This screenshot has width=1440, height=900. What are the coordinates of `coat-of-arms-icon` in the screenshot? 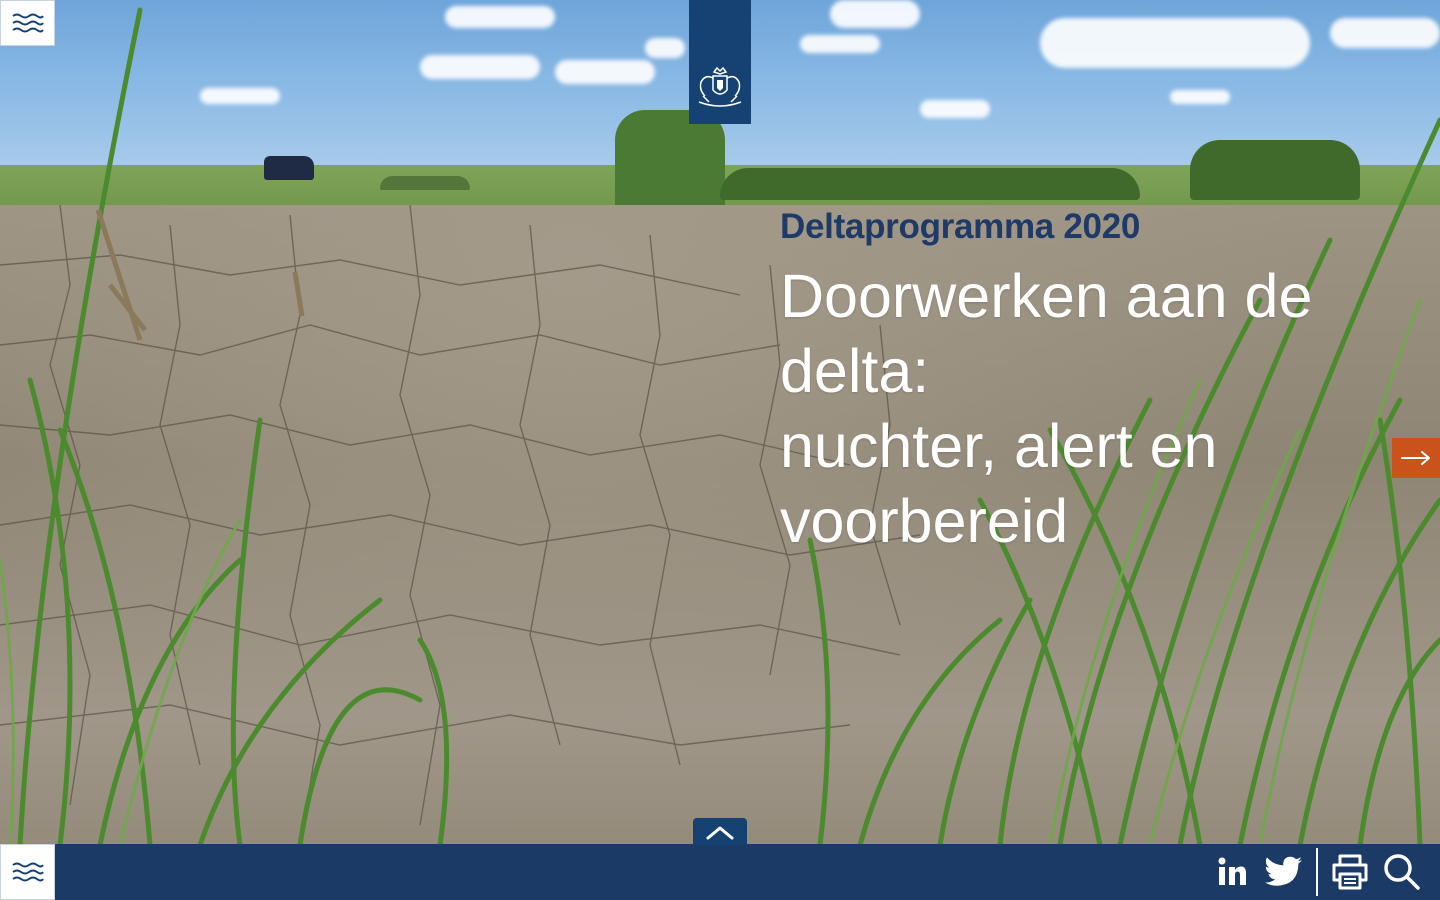 It's located at (720, 86).